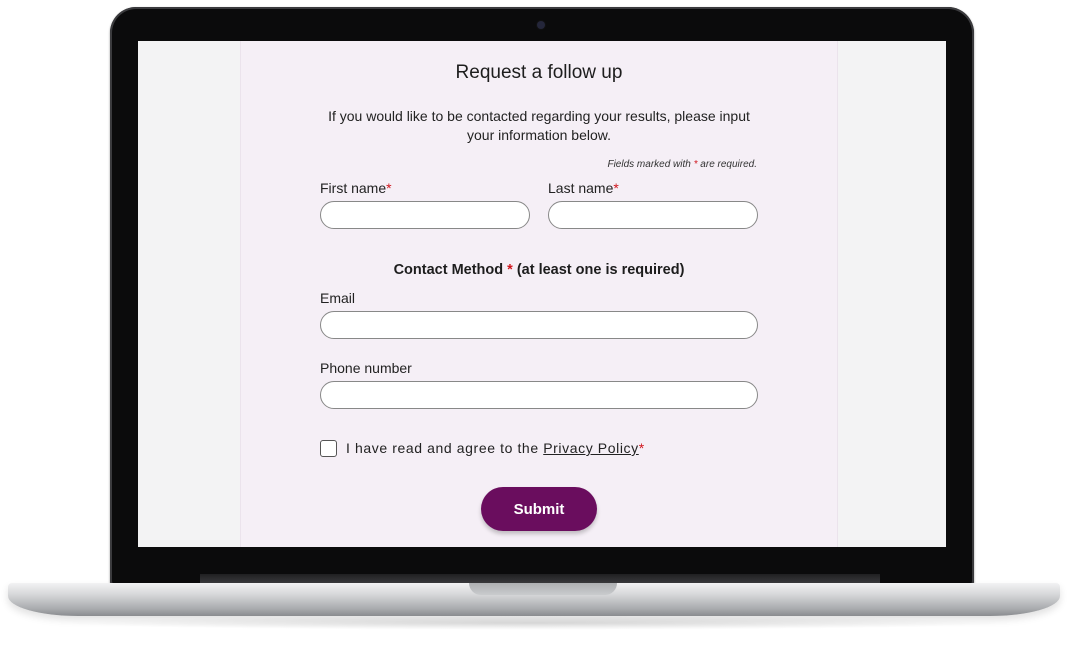 The height and width of the screenshot is (649, 1068). Describe the element at coordinates (534, 623) in the screenshot. I see `laptop-shadow` at that location.